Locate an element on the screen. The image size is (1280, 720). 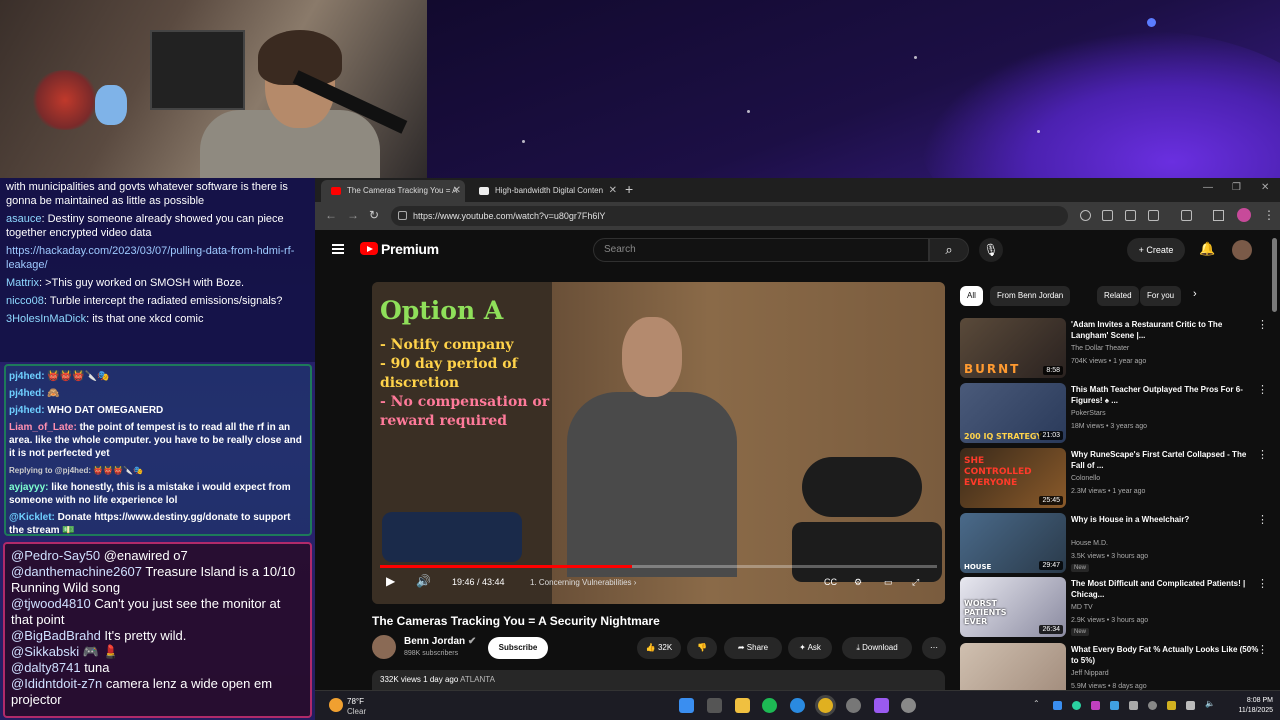
rec-title: Why is House in a Wheelchair? is located at coordinates (1166, 519).